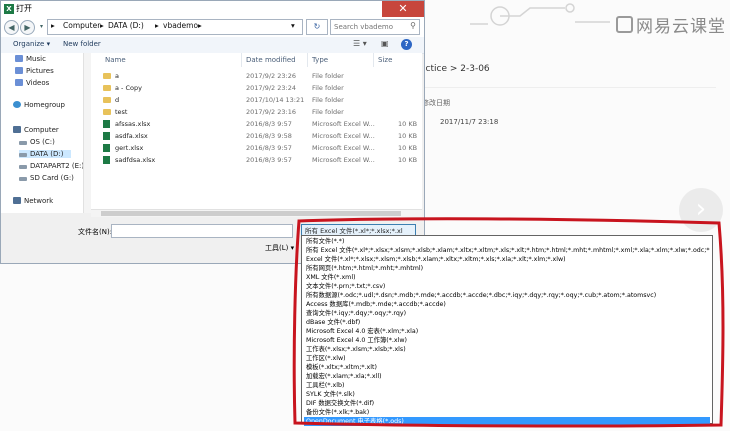 The width and height of the screenshot is (730, 431). Describe the element at coordinates (507, 241) in the screenshot. I see `filetype-option: 所有文件(*.*)` at that location.